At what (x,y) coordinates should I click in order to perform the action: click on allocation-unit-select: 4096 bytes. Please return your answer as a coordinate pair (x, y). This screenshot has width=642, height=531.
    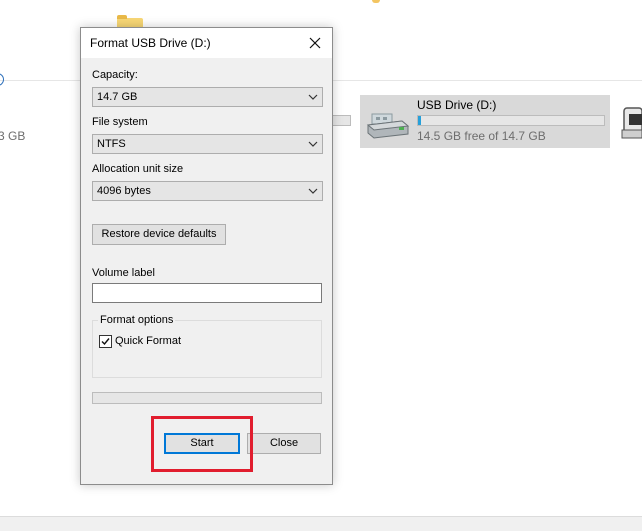
    Looking at the image, I should click on (207, 191).